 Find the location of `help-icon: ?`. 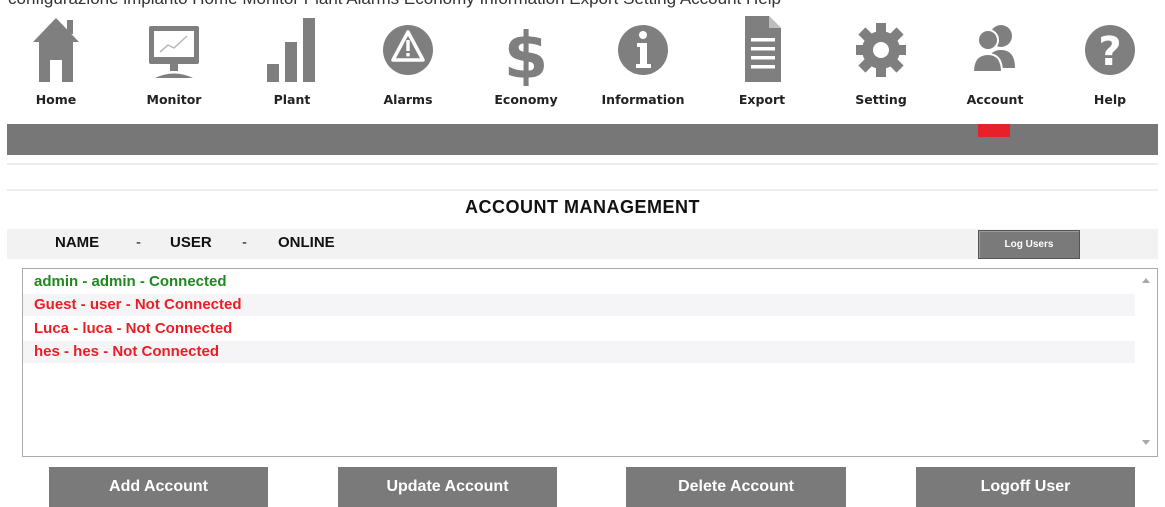

help-icon: ? is located at coordinates (1110, 50).